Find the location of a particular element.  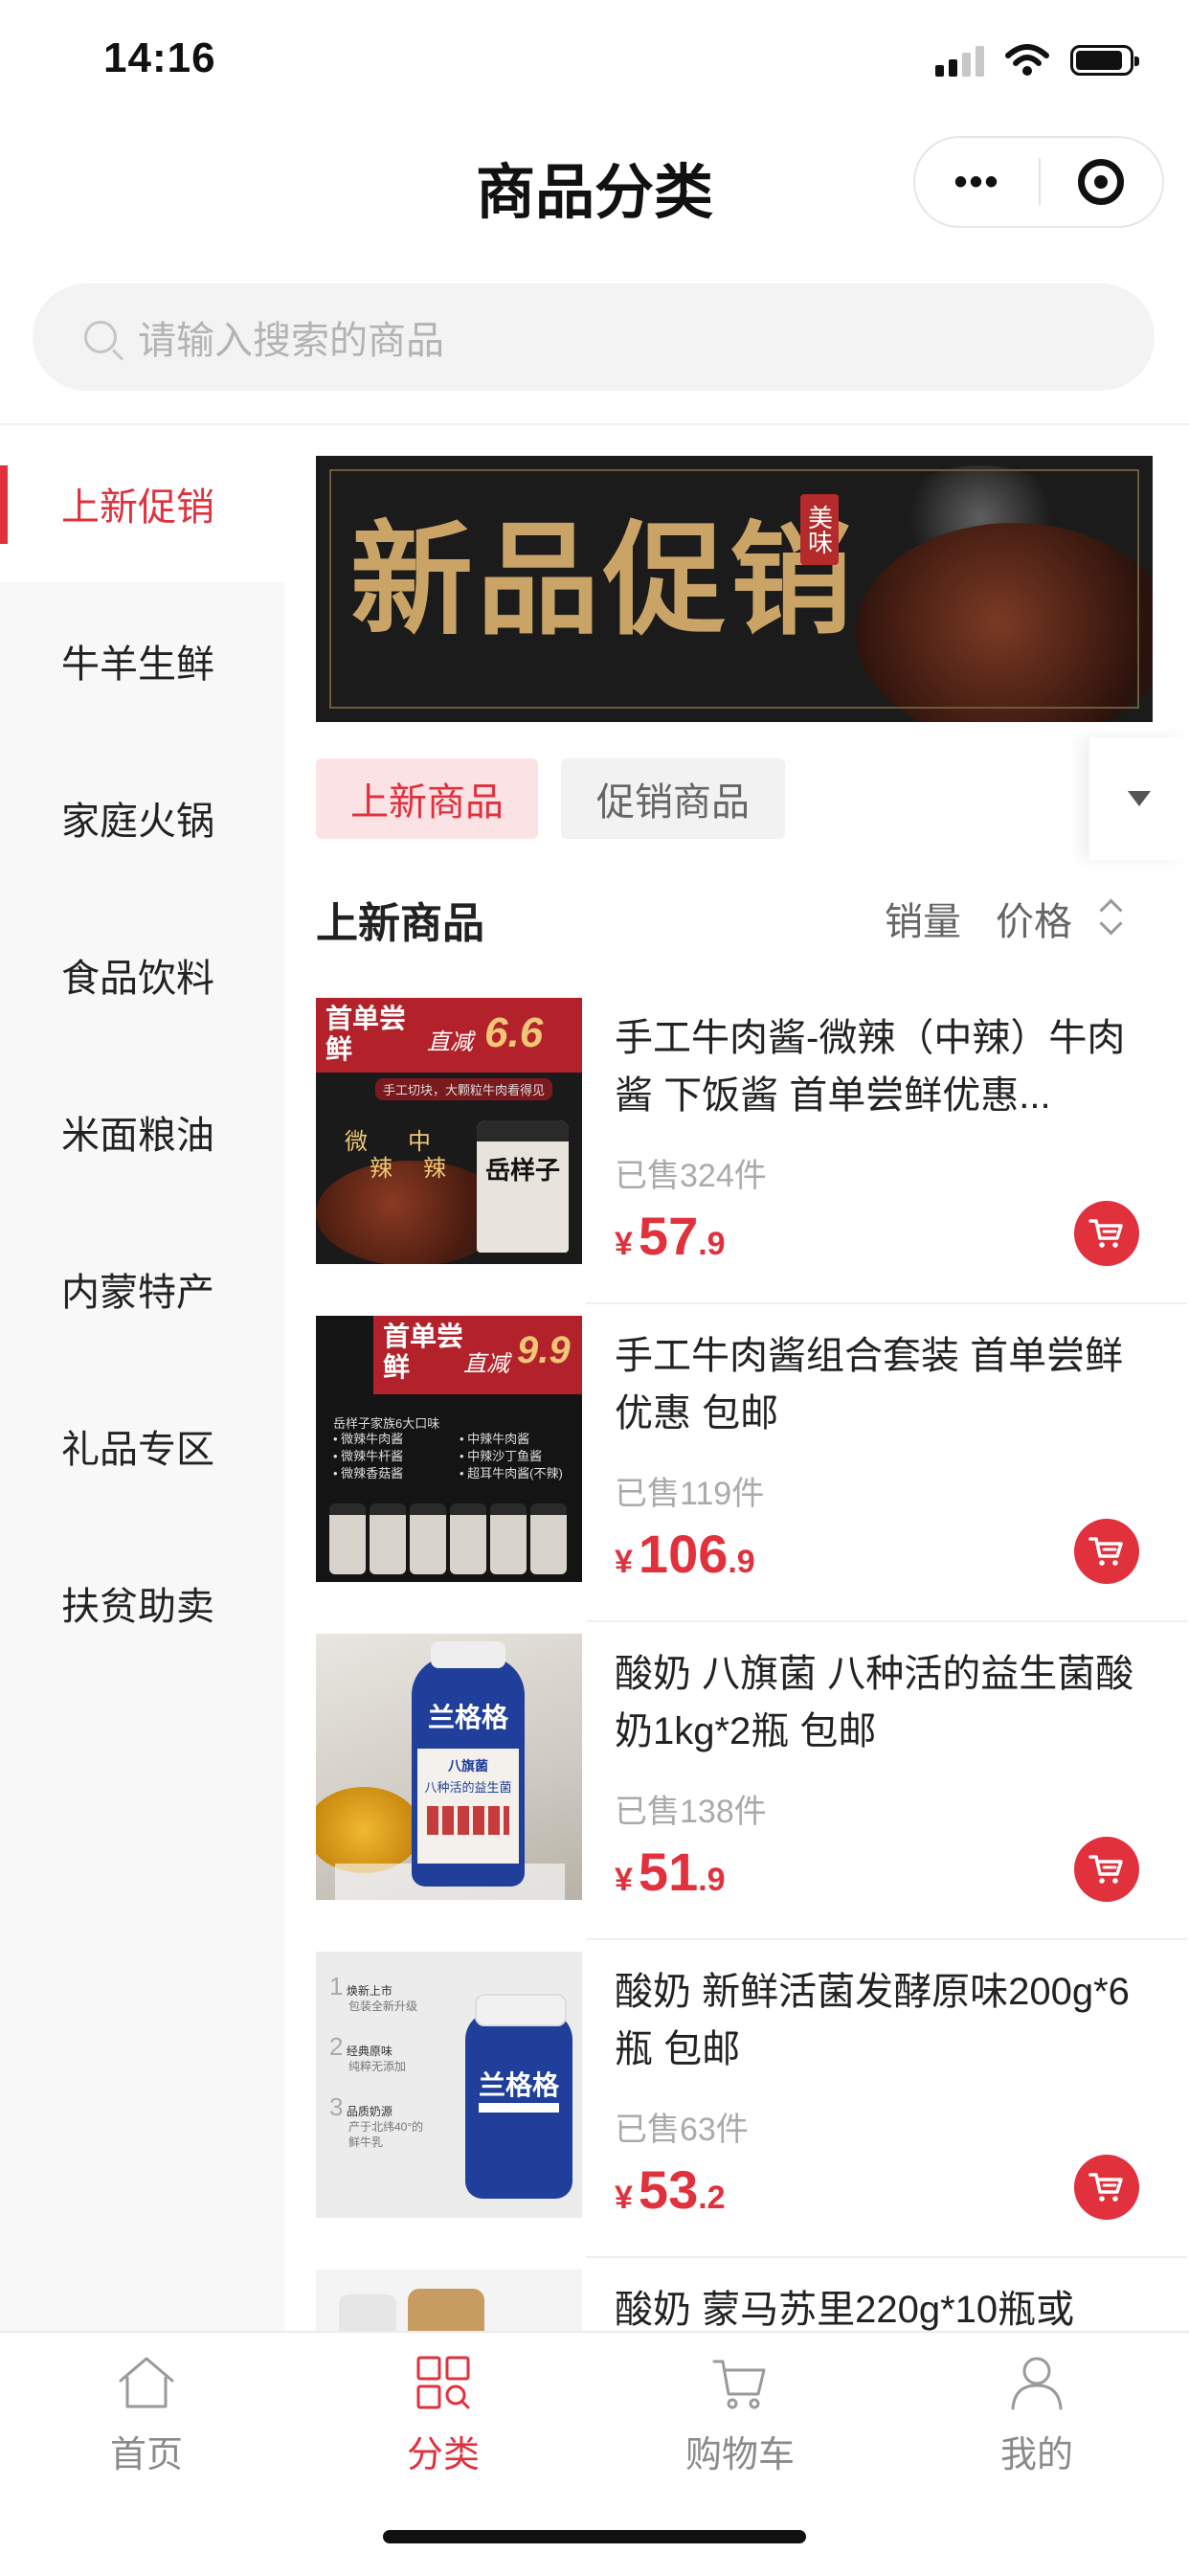

product-price: ¥51.9 is located at coordinates (670, 1872).